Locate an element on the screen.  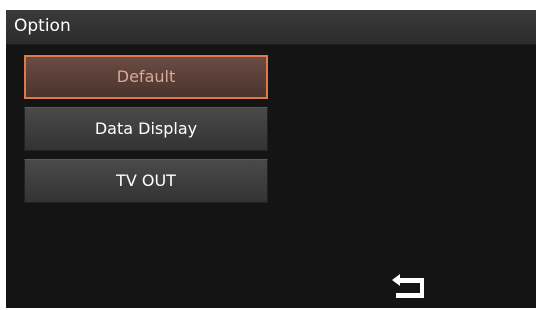
data-display-button: Data Display is located at coordinates (146, 129).